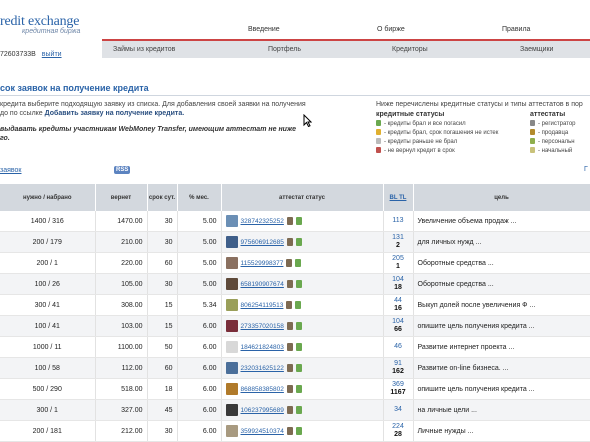 This screenshot has height=442, width=590. I want to click on site-logo: redit exchange кредитная биржа, so click(40, 24).